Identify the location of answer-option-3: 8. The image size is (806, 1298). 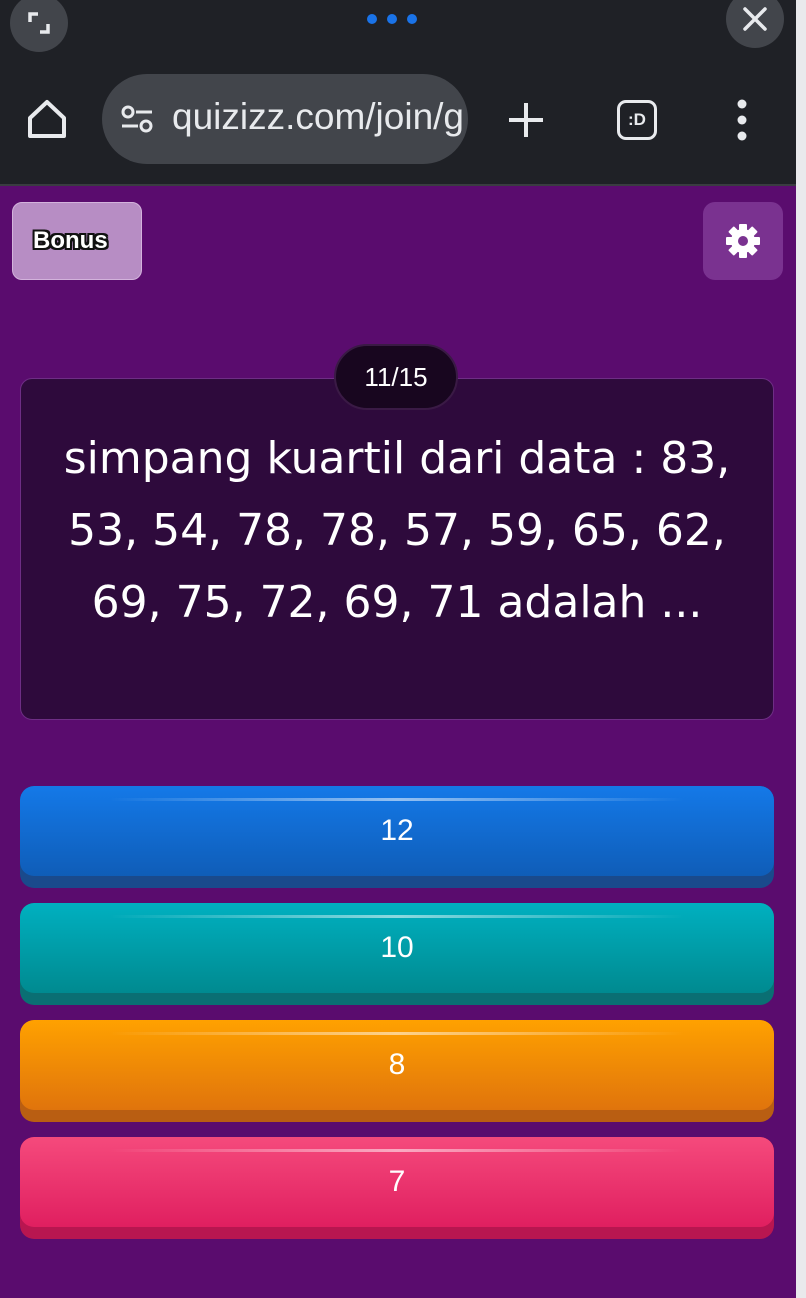
(397, 1071).